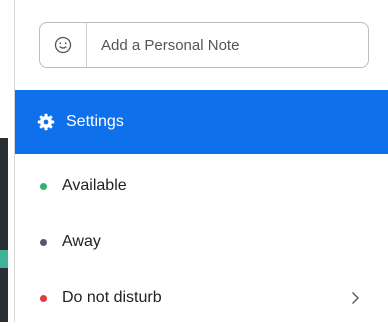 This screenshot has width=388, height=326. What do you see at coordinates (43, 298) in the screenshot?
I see `do-not-disturb-status-dot-icon` at bounding box center [43, 298].